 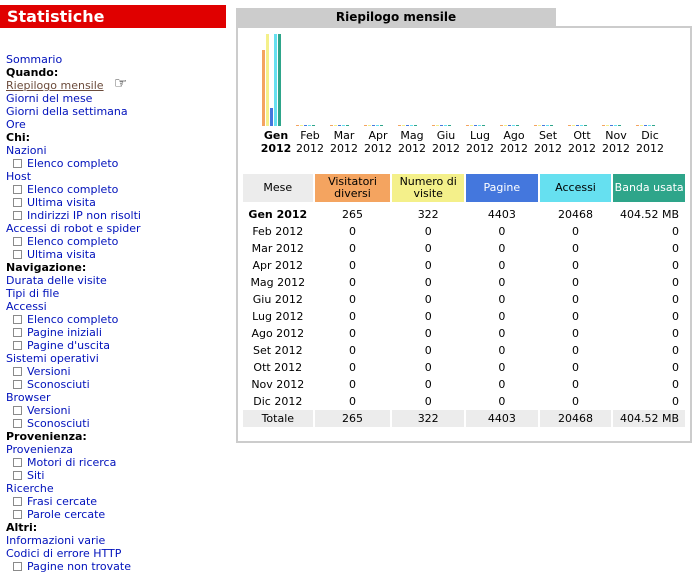 I want to click on menu-nazioni-elenco: Elenco completo, so click(x=72, y=163).